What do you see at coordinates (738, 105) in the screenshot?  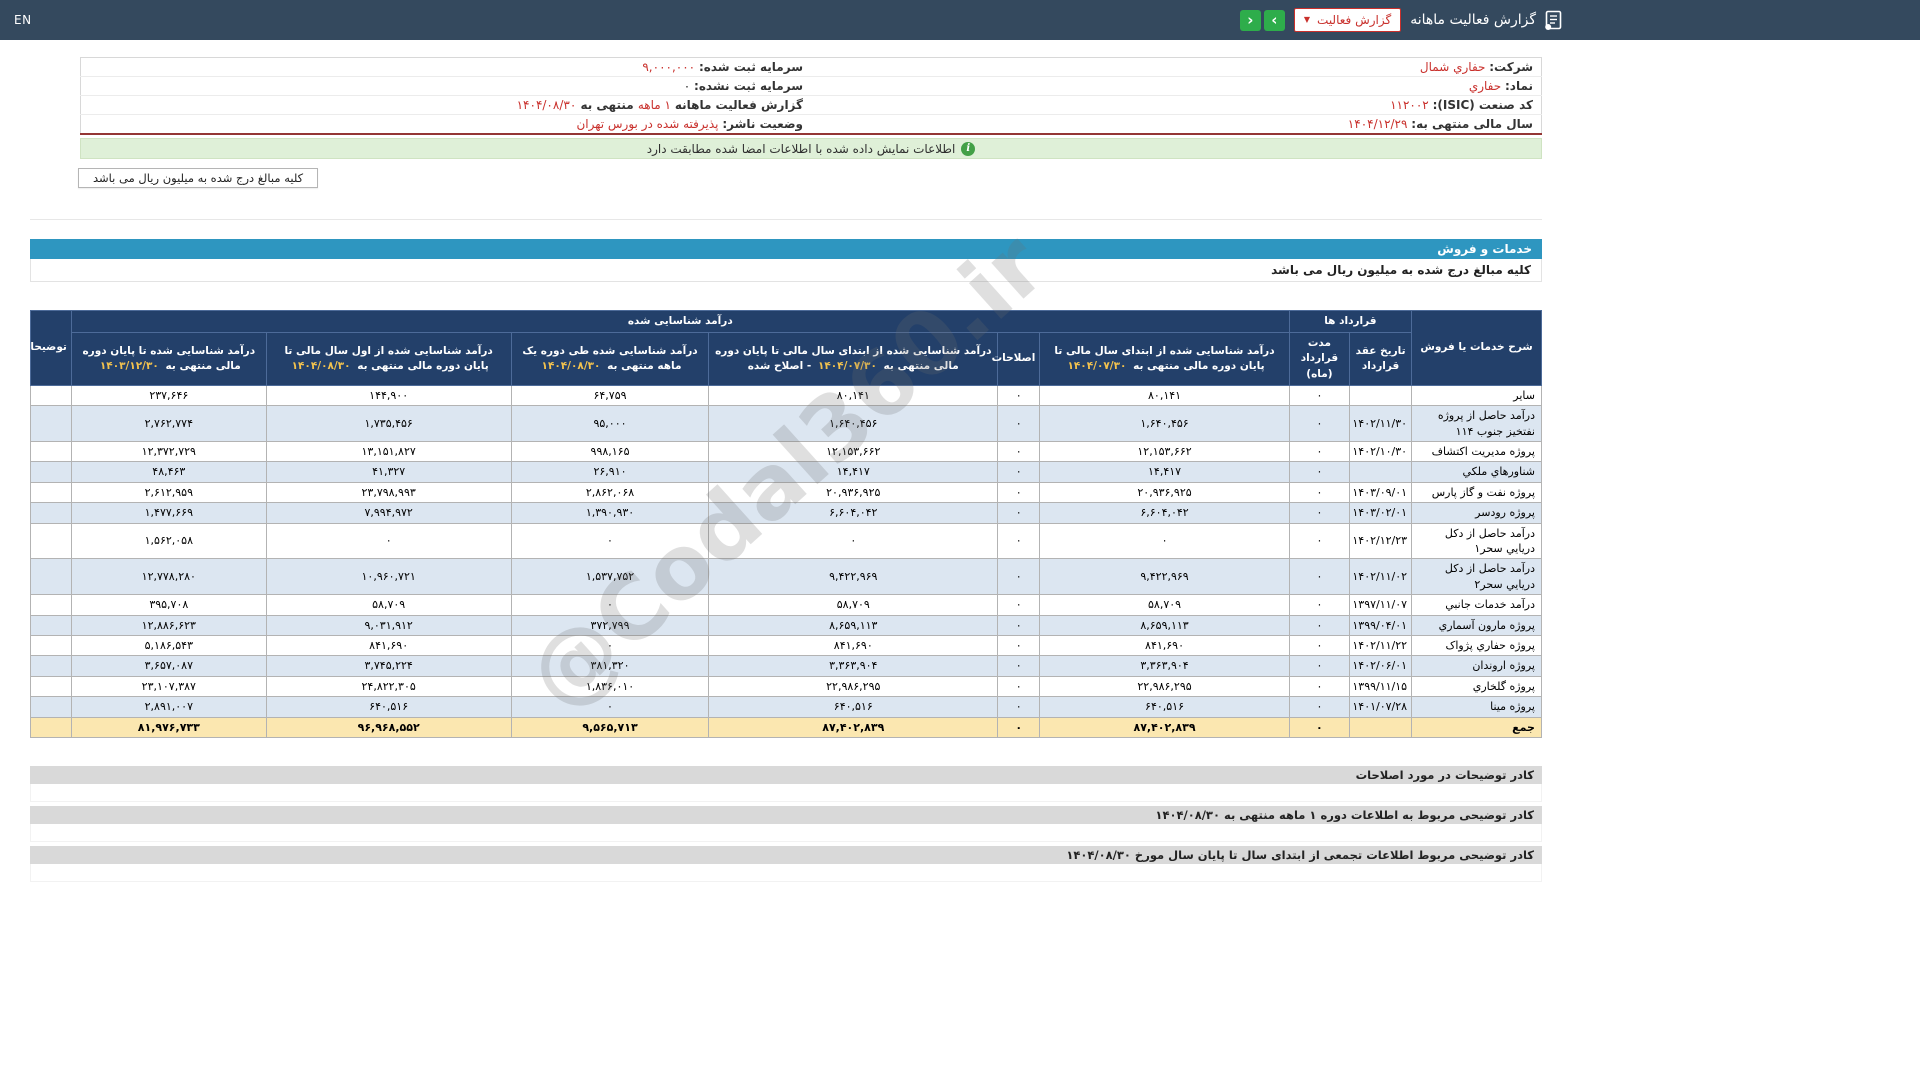 I see `info-label: گزارش فعالیت ماهانه` at bounding box center [738, 105].